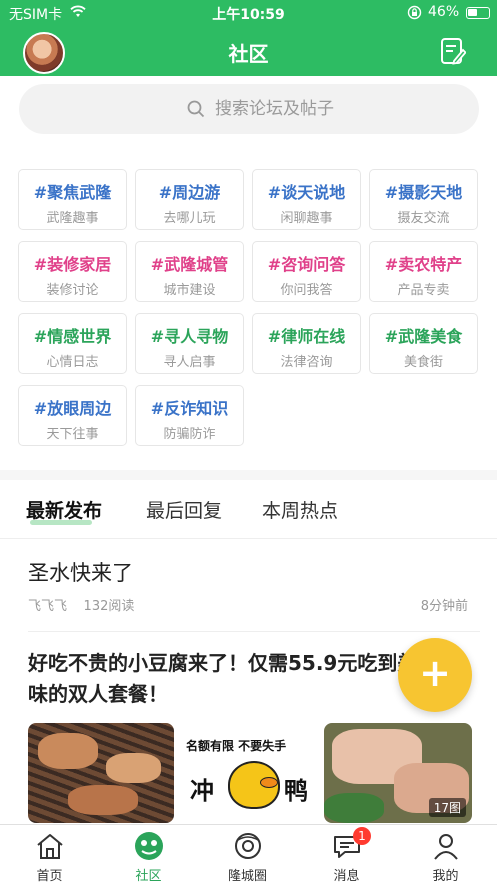 Image resolution: width=497 pixels, height=883 pixels. I want to click on tab-latest: 最新发布, so click(64, 509).